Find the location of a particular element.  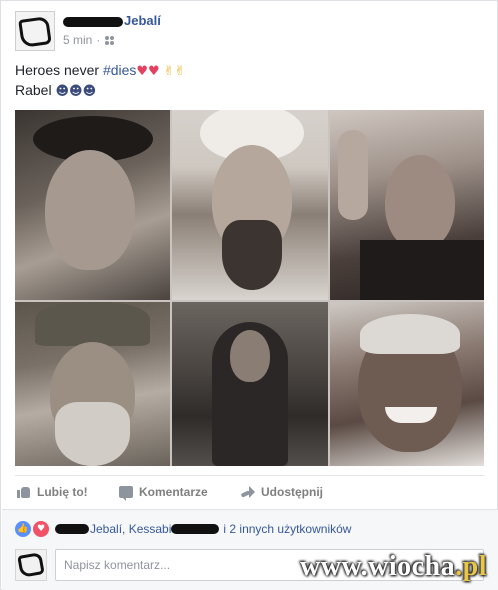

raised-arm-shape is located at coordinates (353, 175).